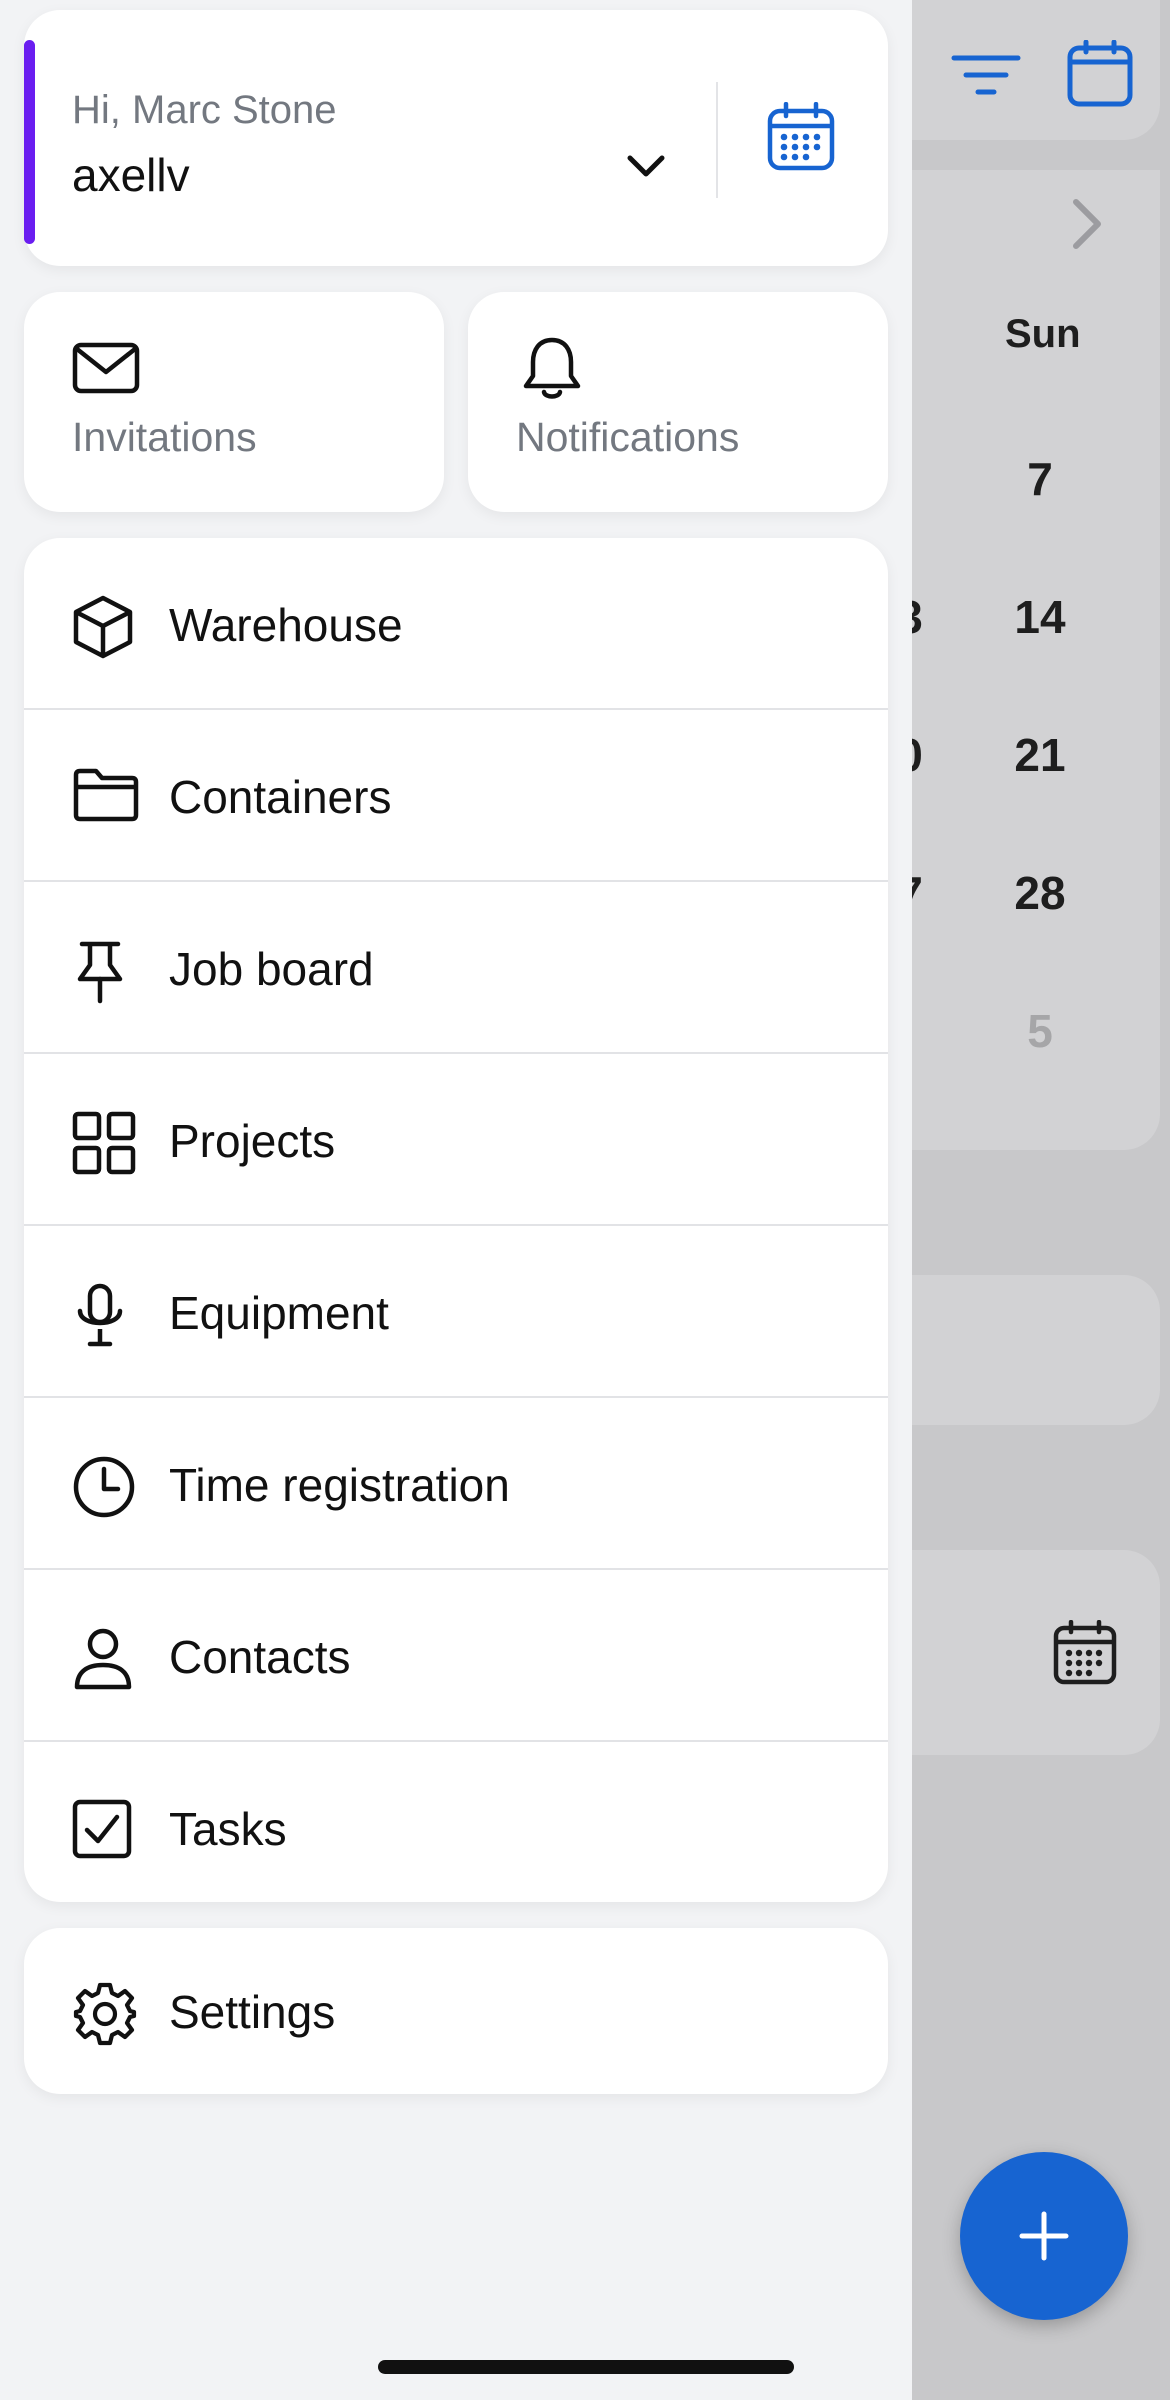 The image size is (1170, 2400). I want to click on person-icon, so click(102, 1658).